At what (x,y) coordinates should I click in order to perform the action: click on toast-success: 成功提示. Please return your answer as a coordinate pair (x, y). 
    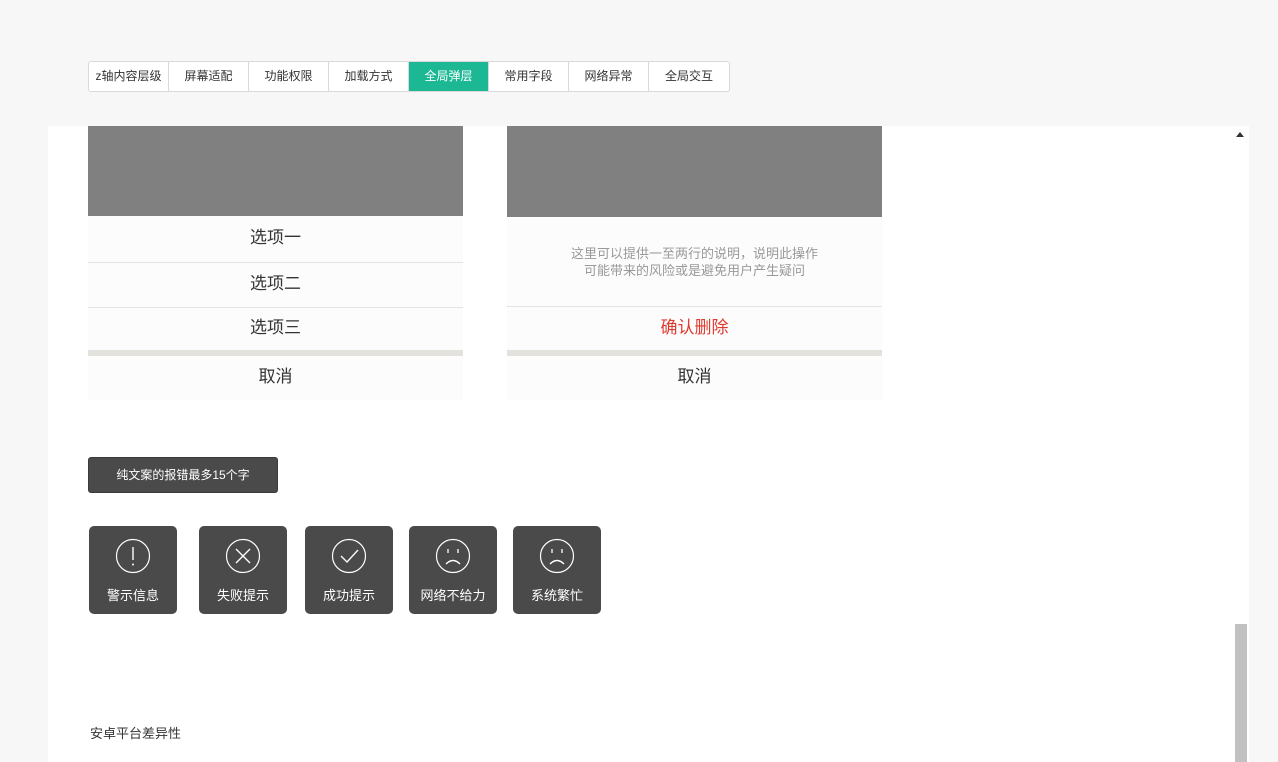
    Looking at the image, I should click on (349, 570).